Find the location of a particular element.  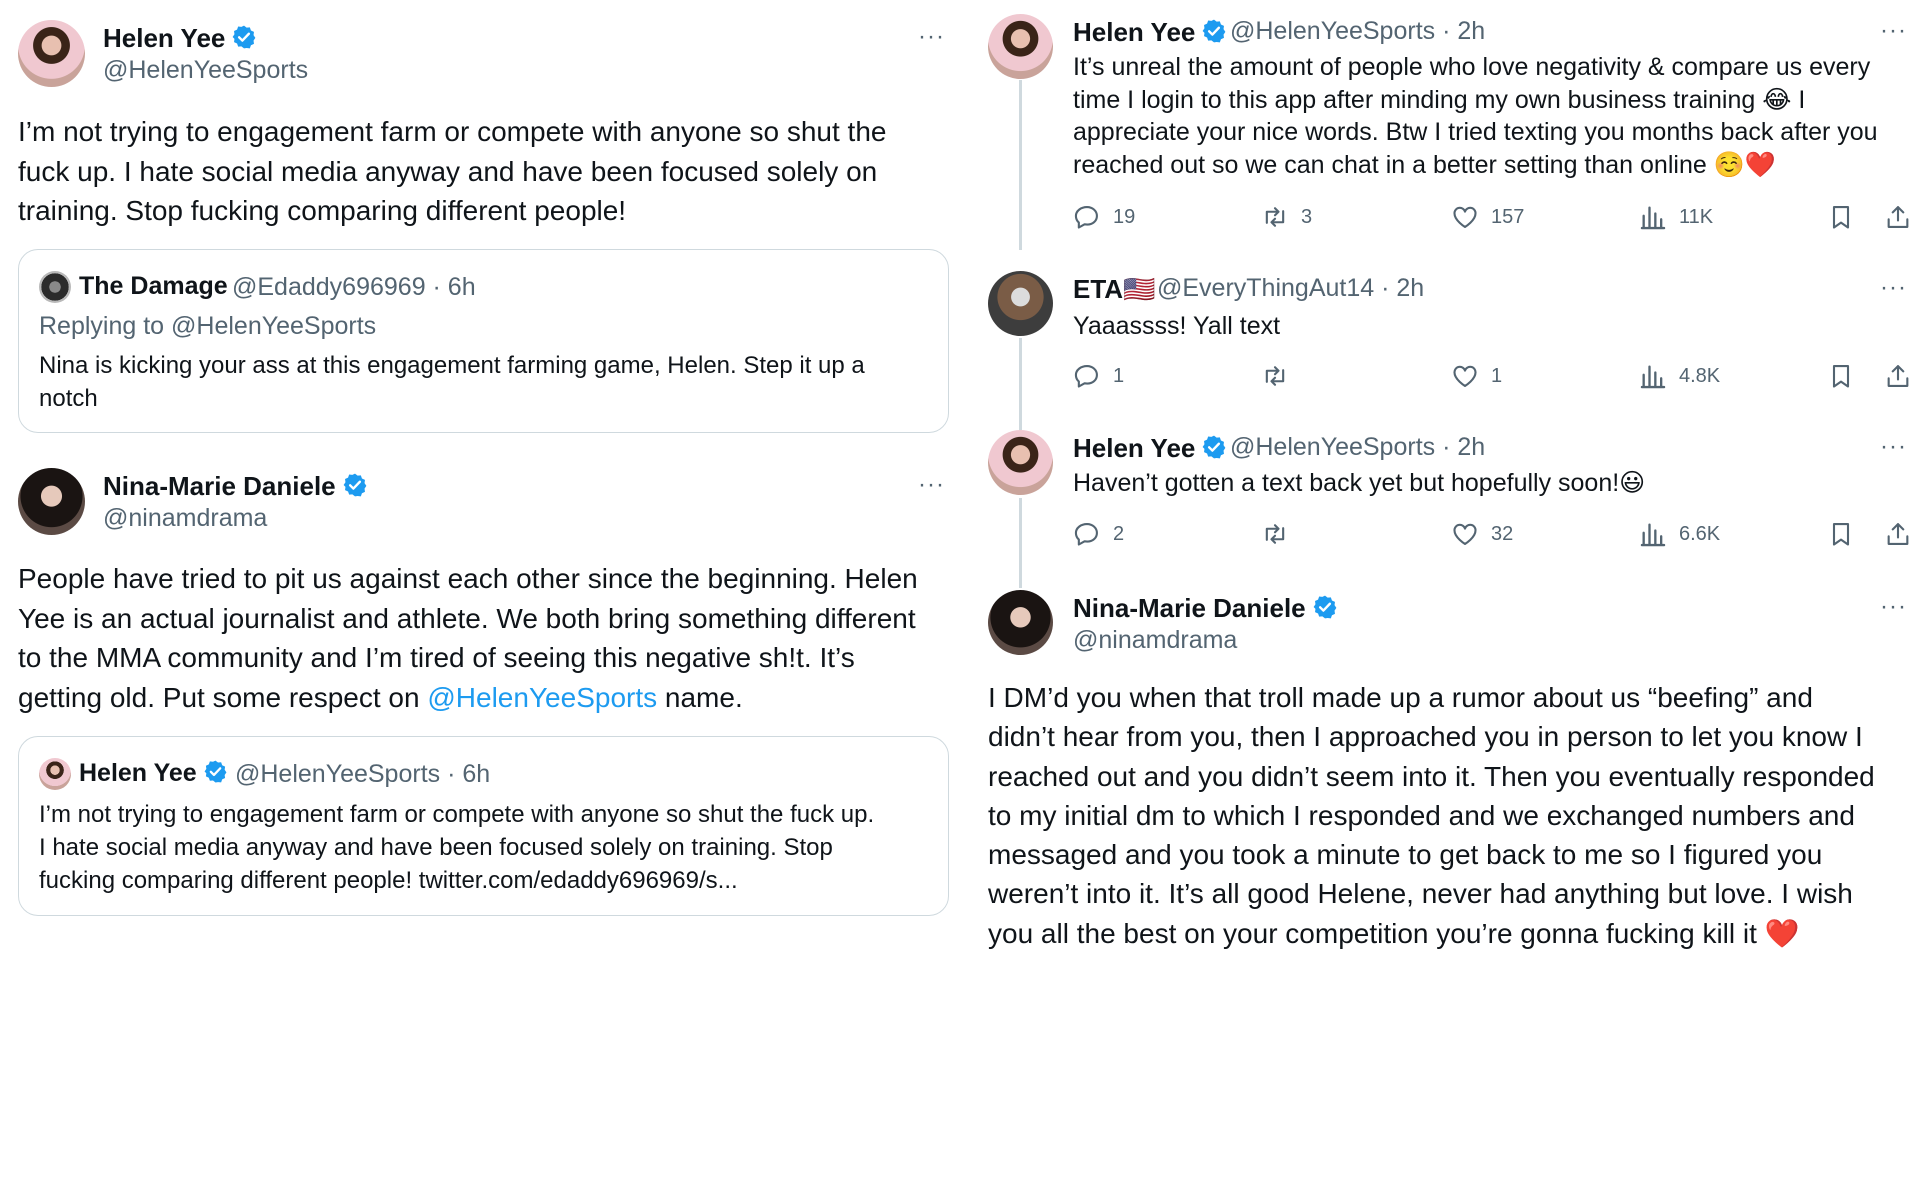

reply-button: 1 is located at coordinates (1098, 376).